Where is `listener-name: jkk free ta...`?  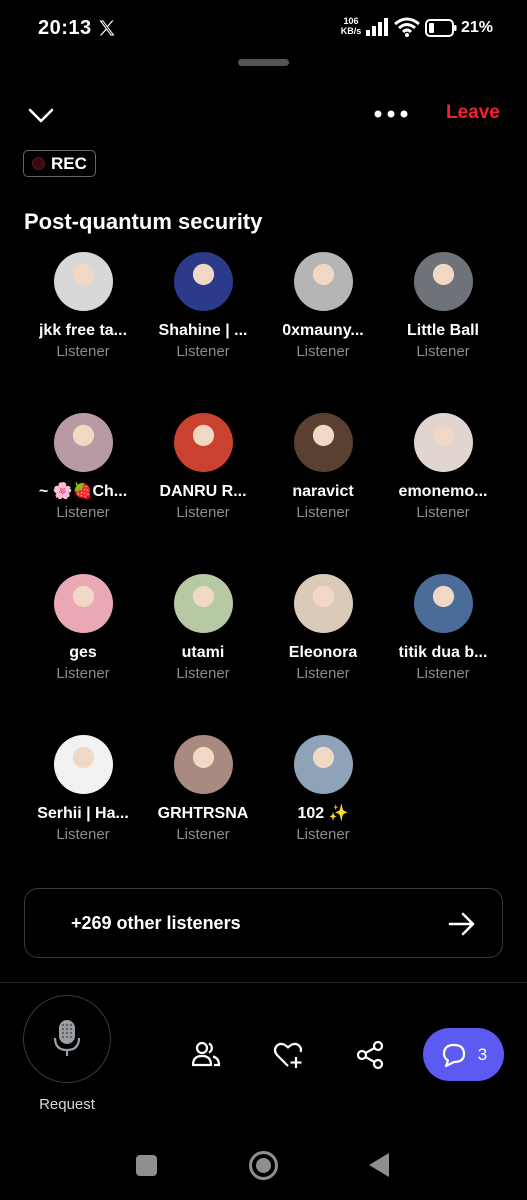
listener-name: jkk free ta... is located at coordinates (83, 330).